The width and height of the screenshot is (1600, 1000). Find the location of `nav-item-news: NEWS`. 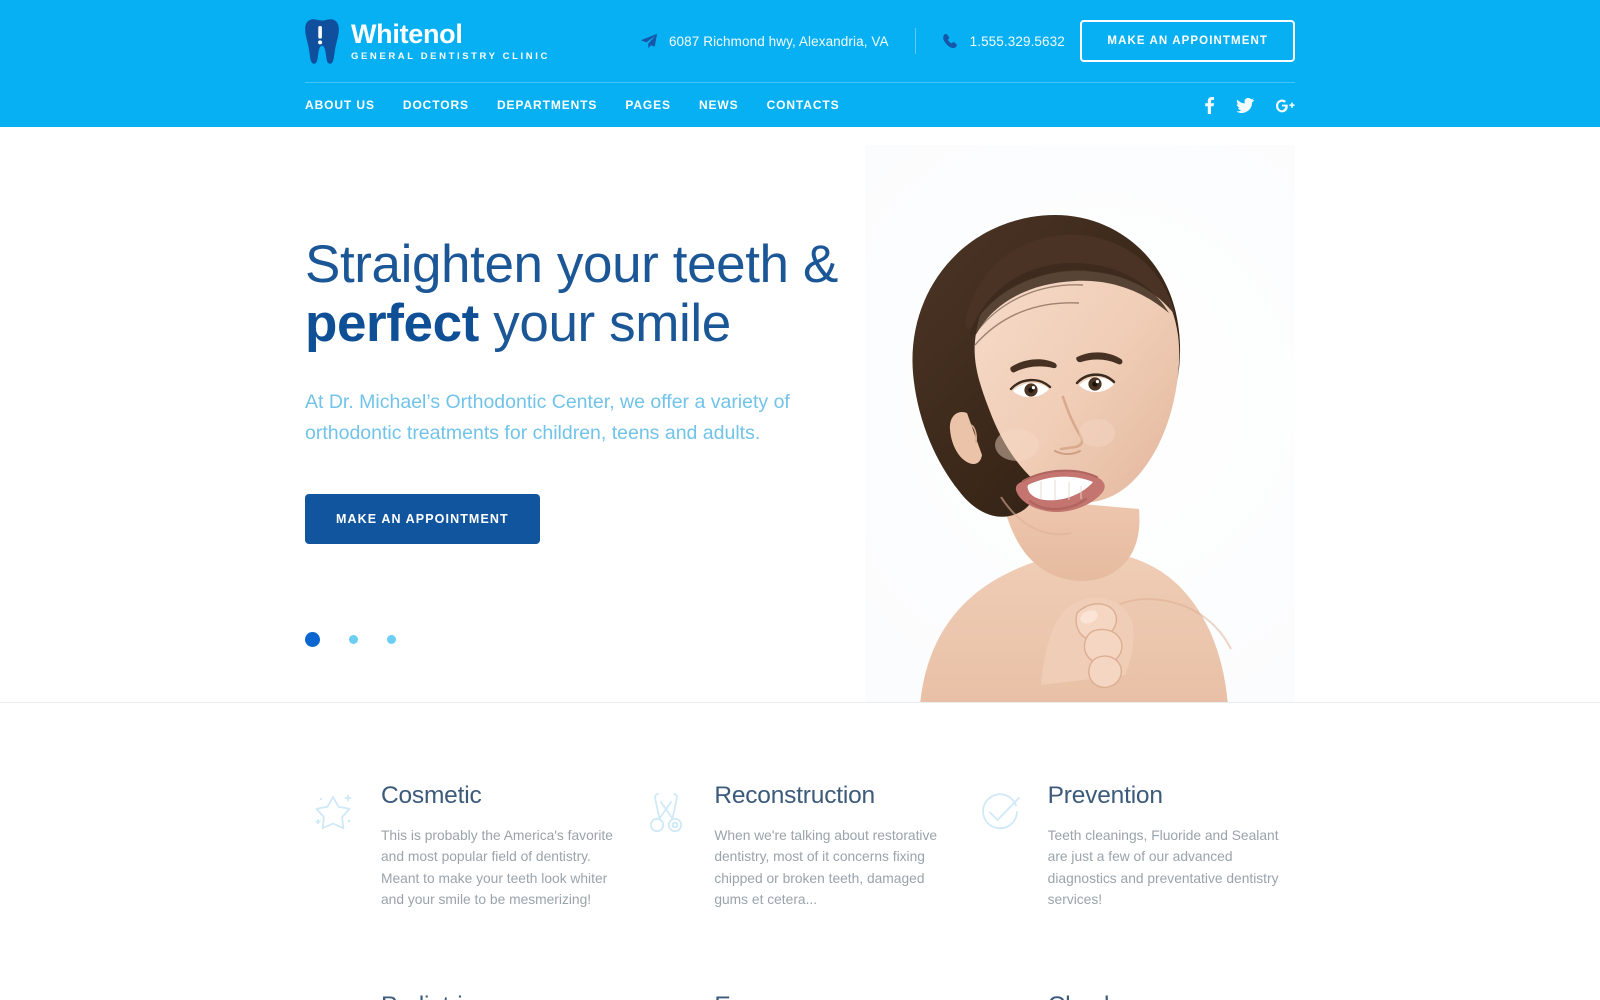

nav-item-news: NEWS is located at coordinates (719, 105).